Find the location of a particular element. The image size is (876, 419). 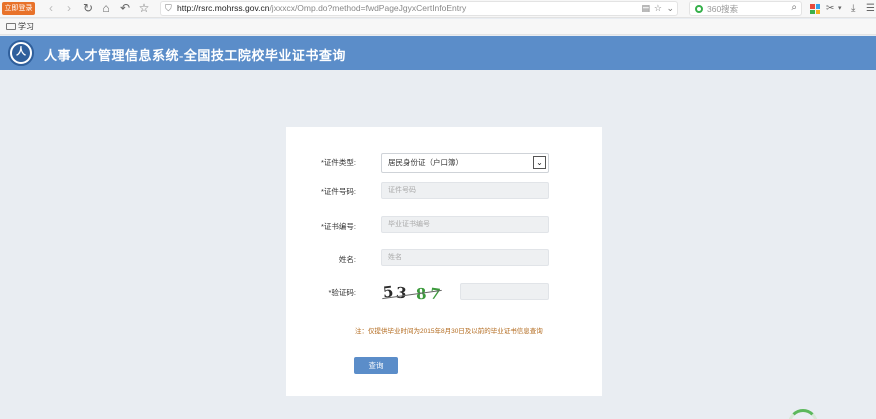

name-label: 姓名: is located at coordinates (347, 259).